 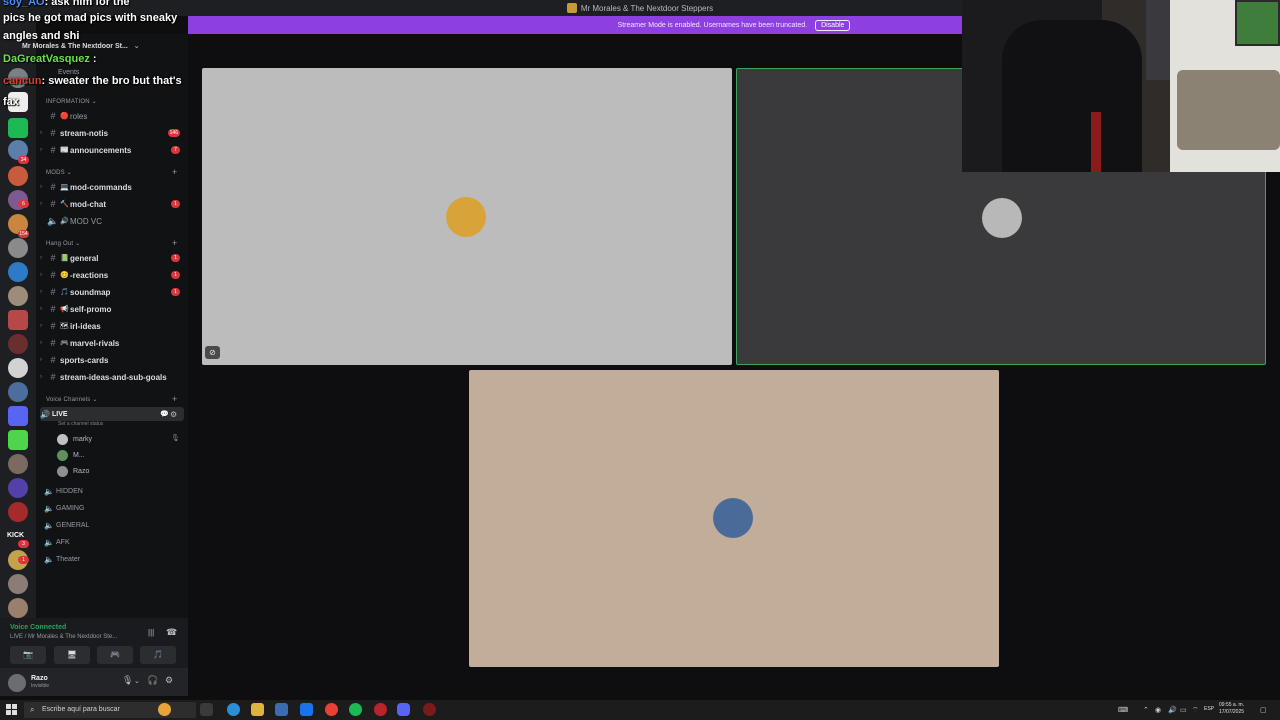 What do you see at coordinates (95, 343) in the screenshot?
I see `channel-name: marvel-rivals` at bounding box center [95, 343].